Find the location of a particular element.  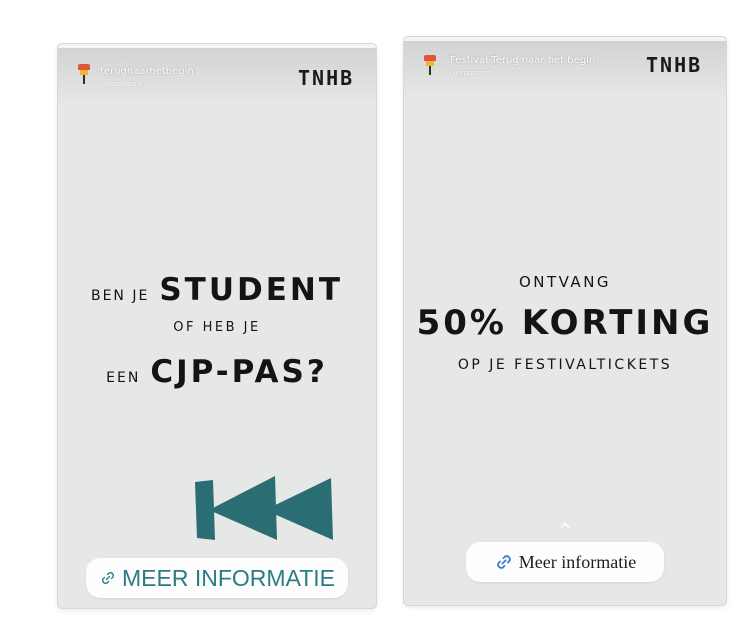

headline-student: STUDENT is located at coordinates (251, 290).